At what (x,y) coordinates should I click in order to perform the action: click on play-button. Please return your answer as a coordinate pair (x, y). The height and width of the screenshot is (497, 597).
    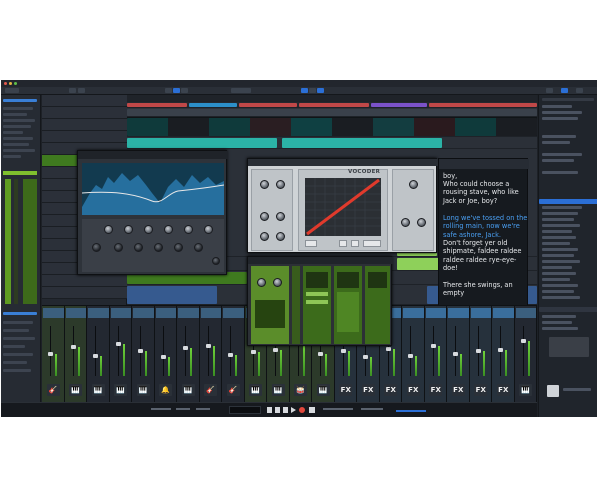
    Looking at the image, I should click on (293, 410).